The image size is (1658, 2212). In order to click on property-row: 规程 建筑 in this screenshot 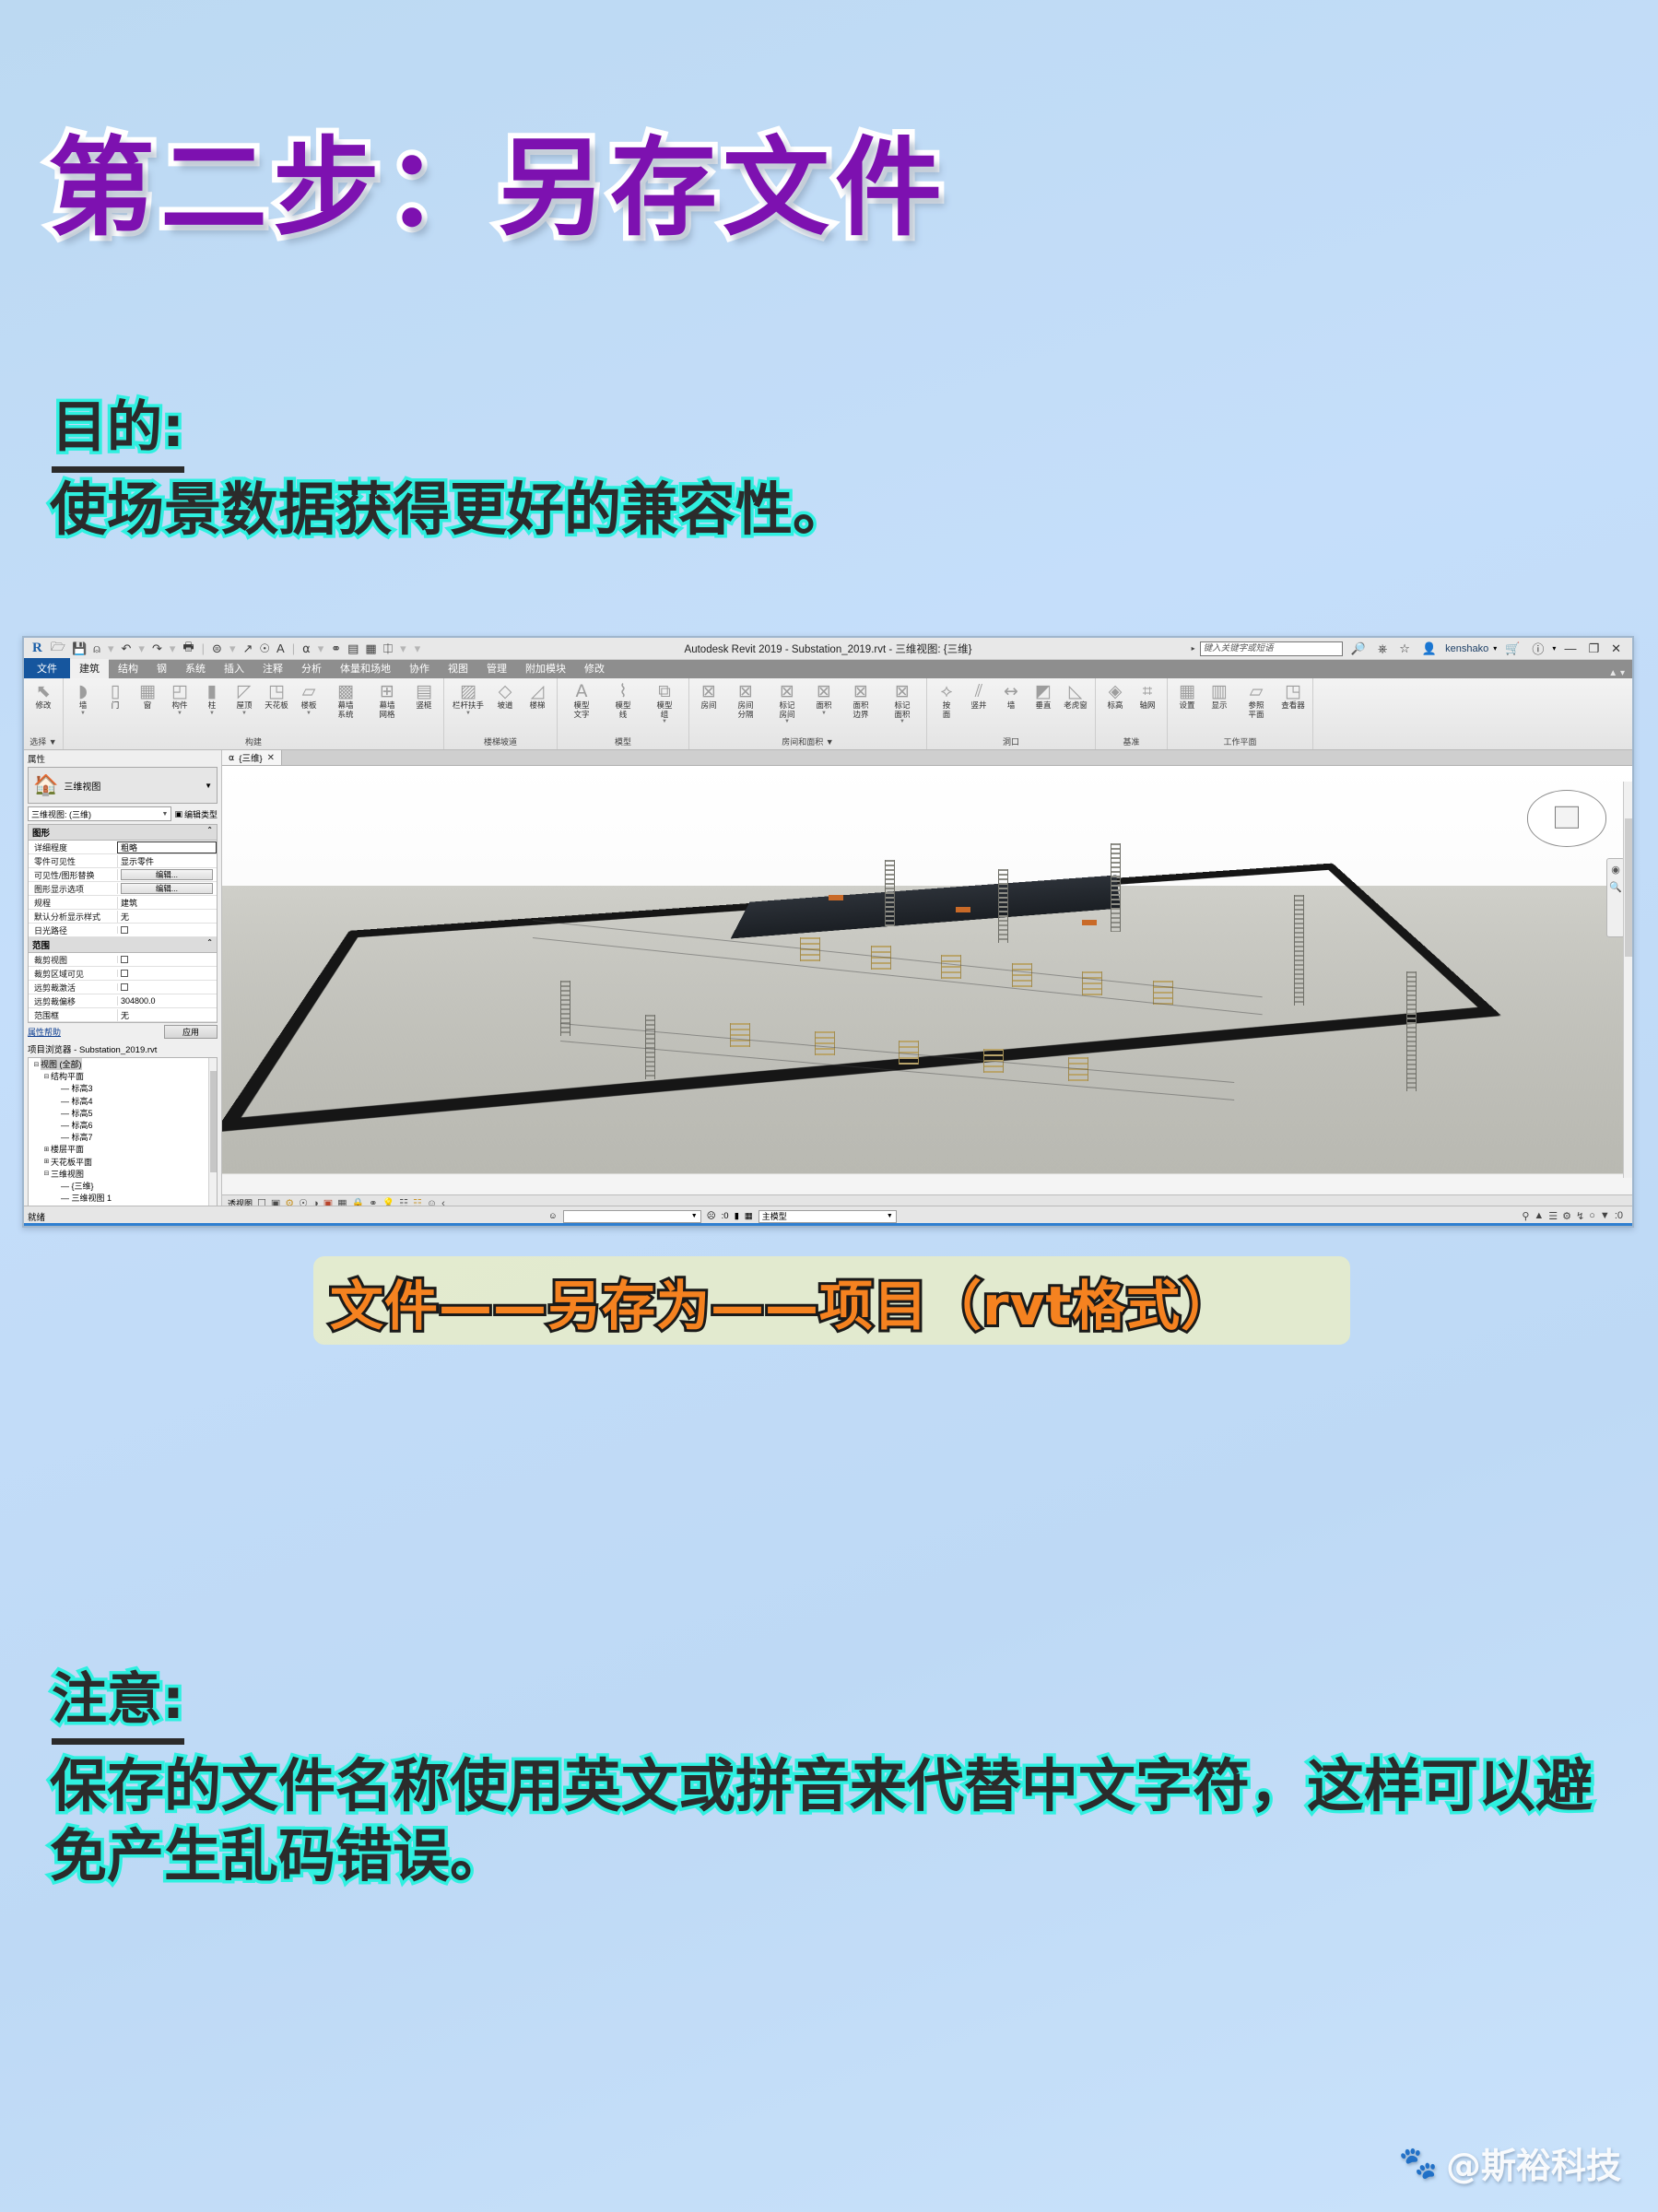, I will do `click(123, 903)`.